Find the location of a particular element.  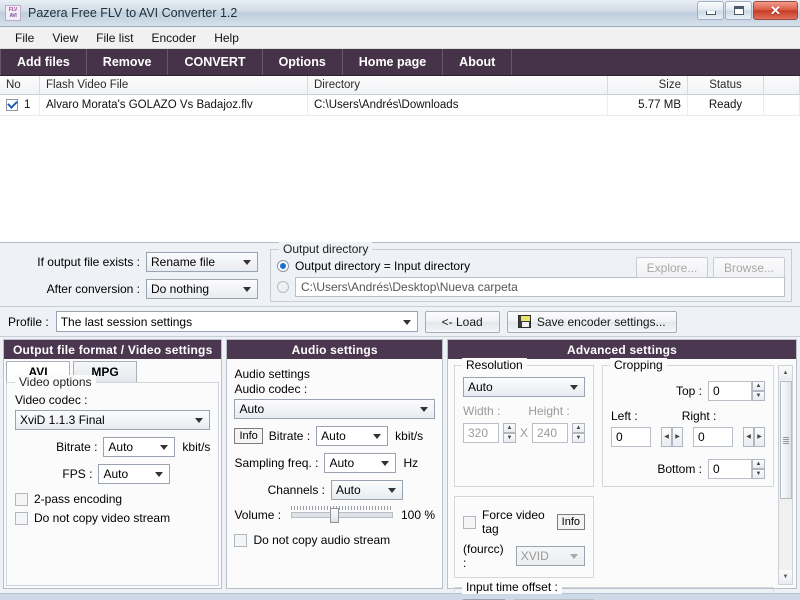

crop-top-spinner: ▲ ▼ is located at coordinates (758, 391).